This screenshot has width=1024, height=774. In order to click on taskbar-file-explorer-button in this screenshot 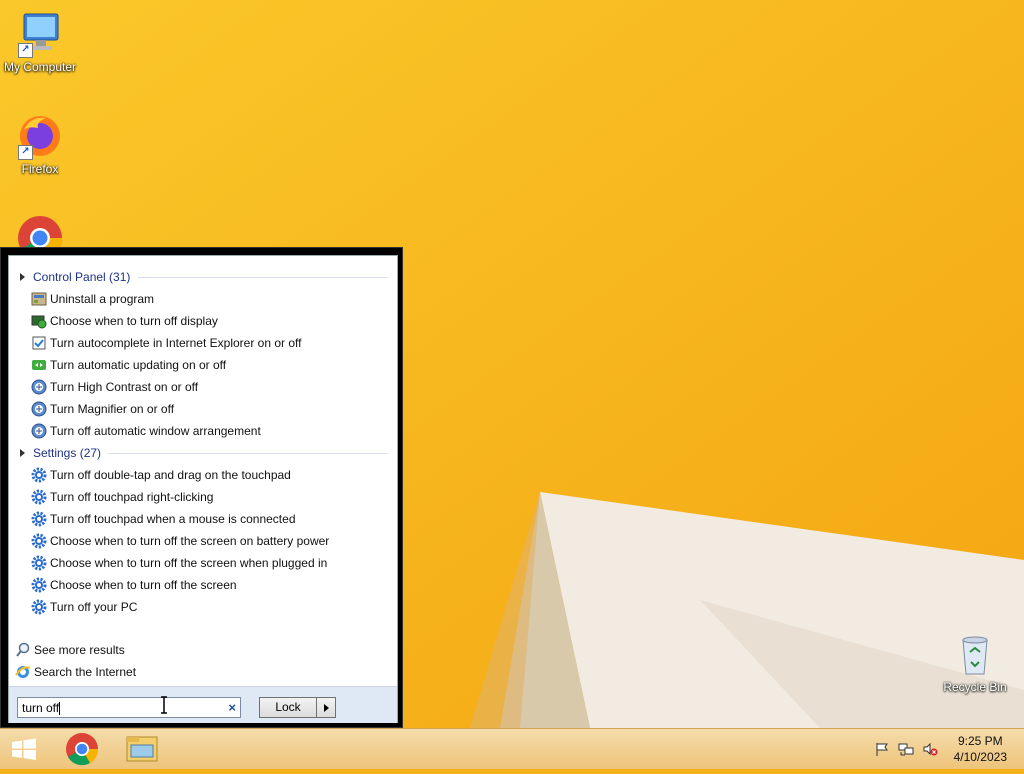, I will do `click(142, 749)`.